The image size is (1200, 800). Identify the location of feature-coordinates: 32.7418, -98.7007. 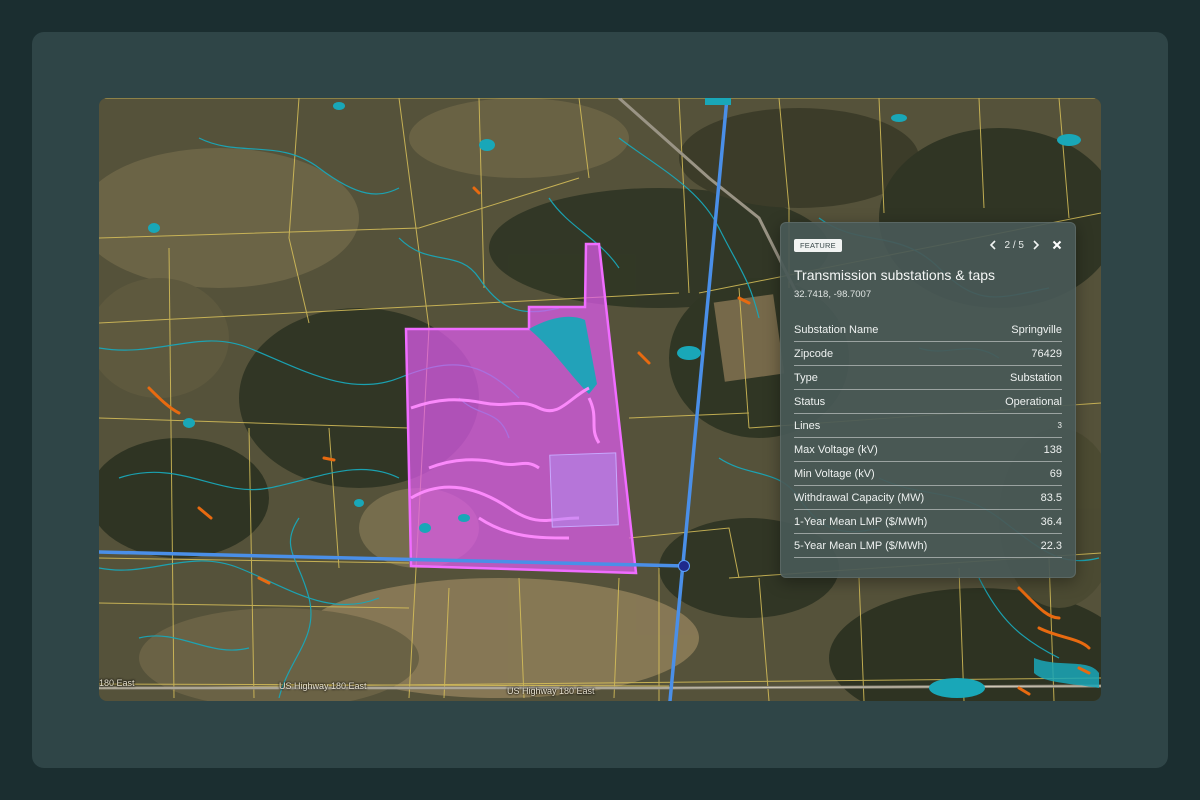
(833, 294).